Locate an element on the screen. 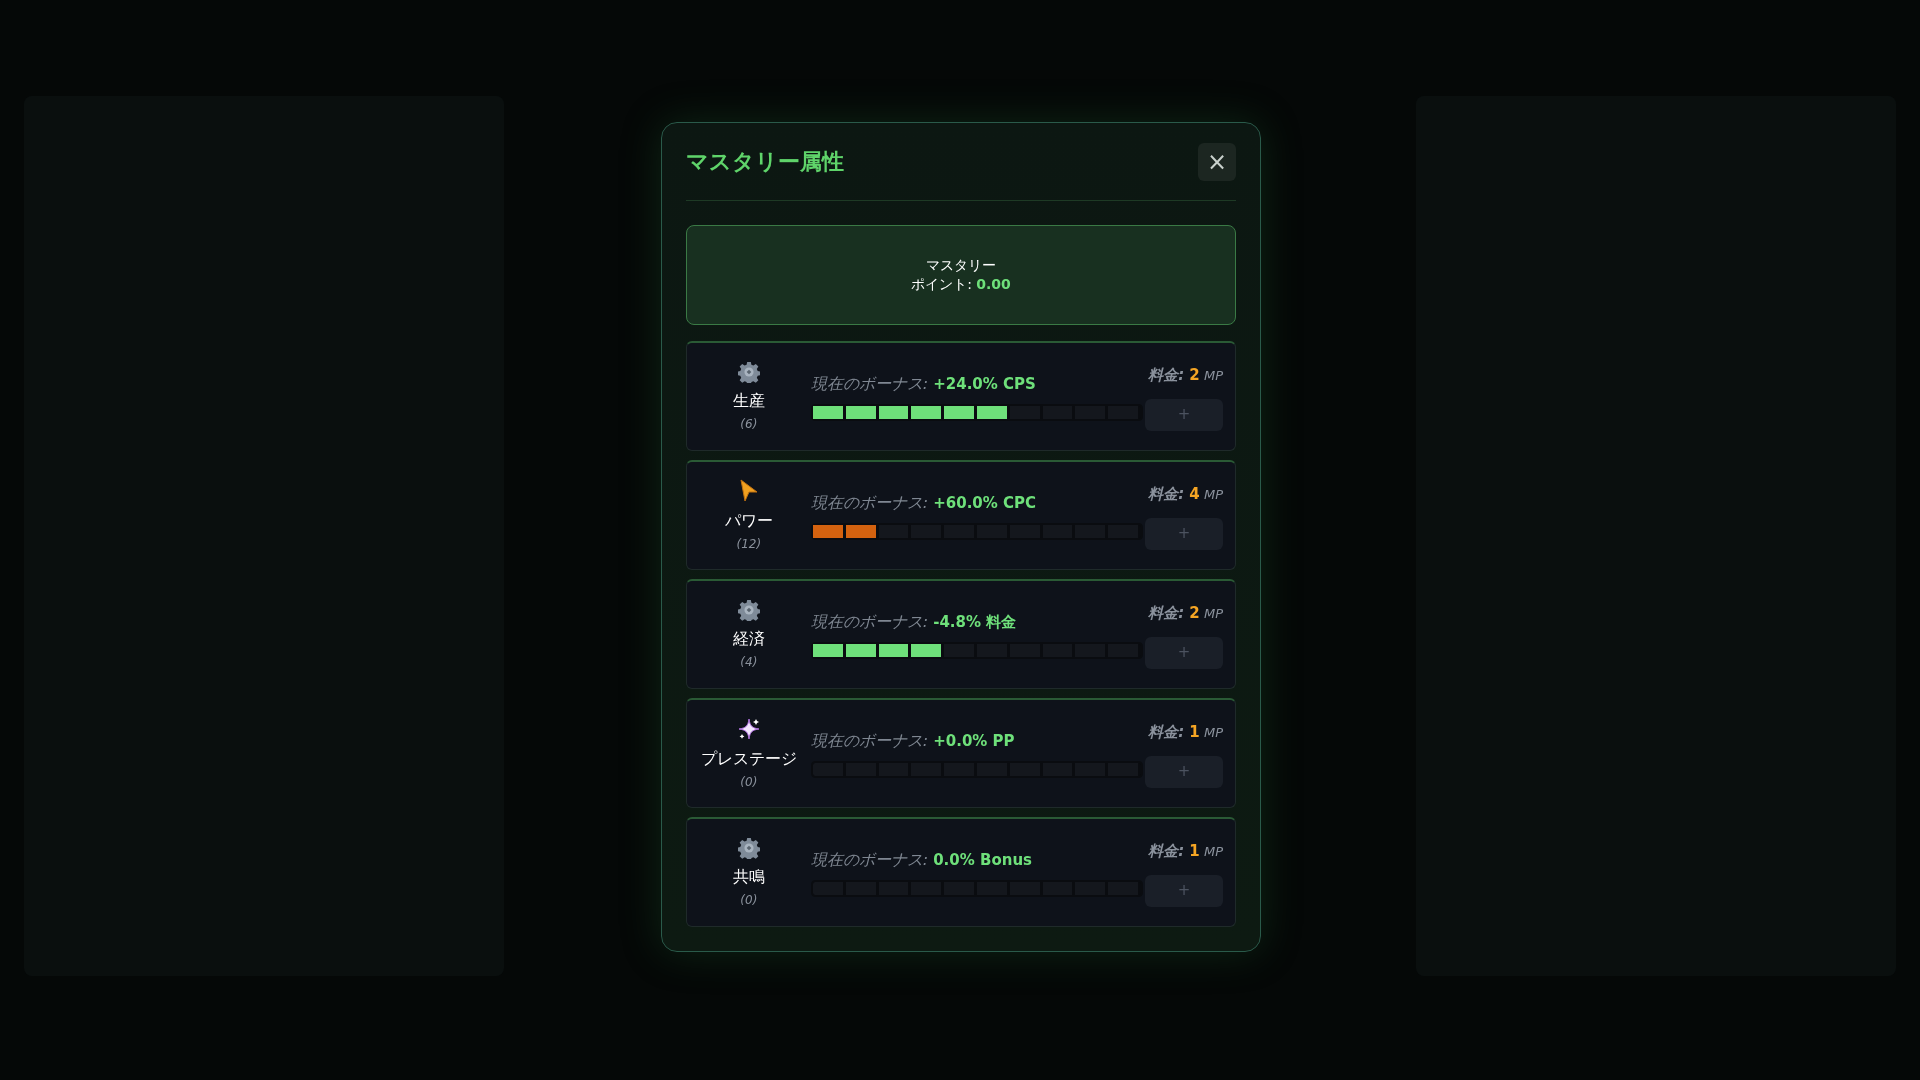 This screenshot has width=1920, height=1080. points-value: 0.00 is located at coordinates (993, 284).